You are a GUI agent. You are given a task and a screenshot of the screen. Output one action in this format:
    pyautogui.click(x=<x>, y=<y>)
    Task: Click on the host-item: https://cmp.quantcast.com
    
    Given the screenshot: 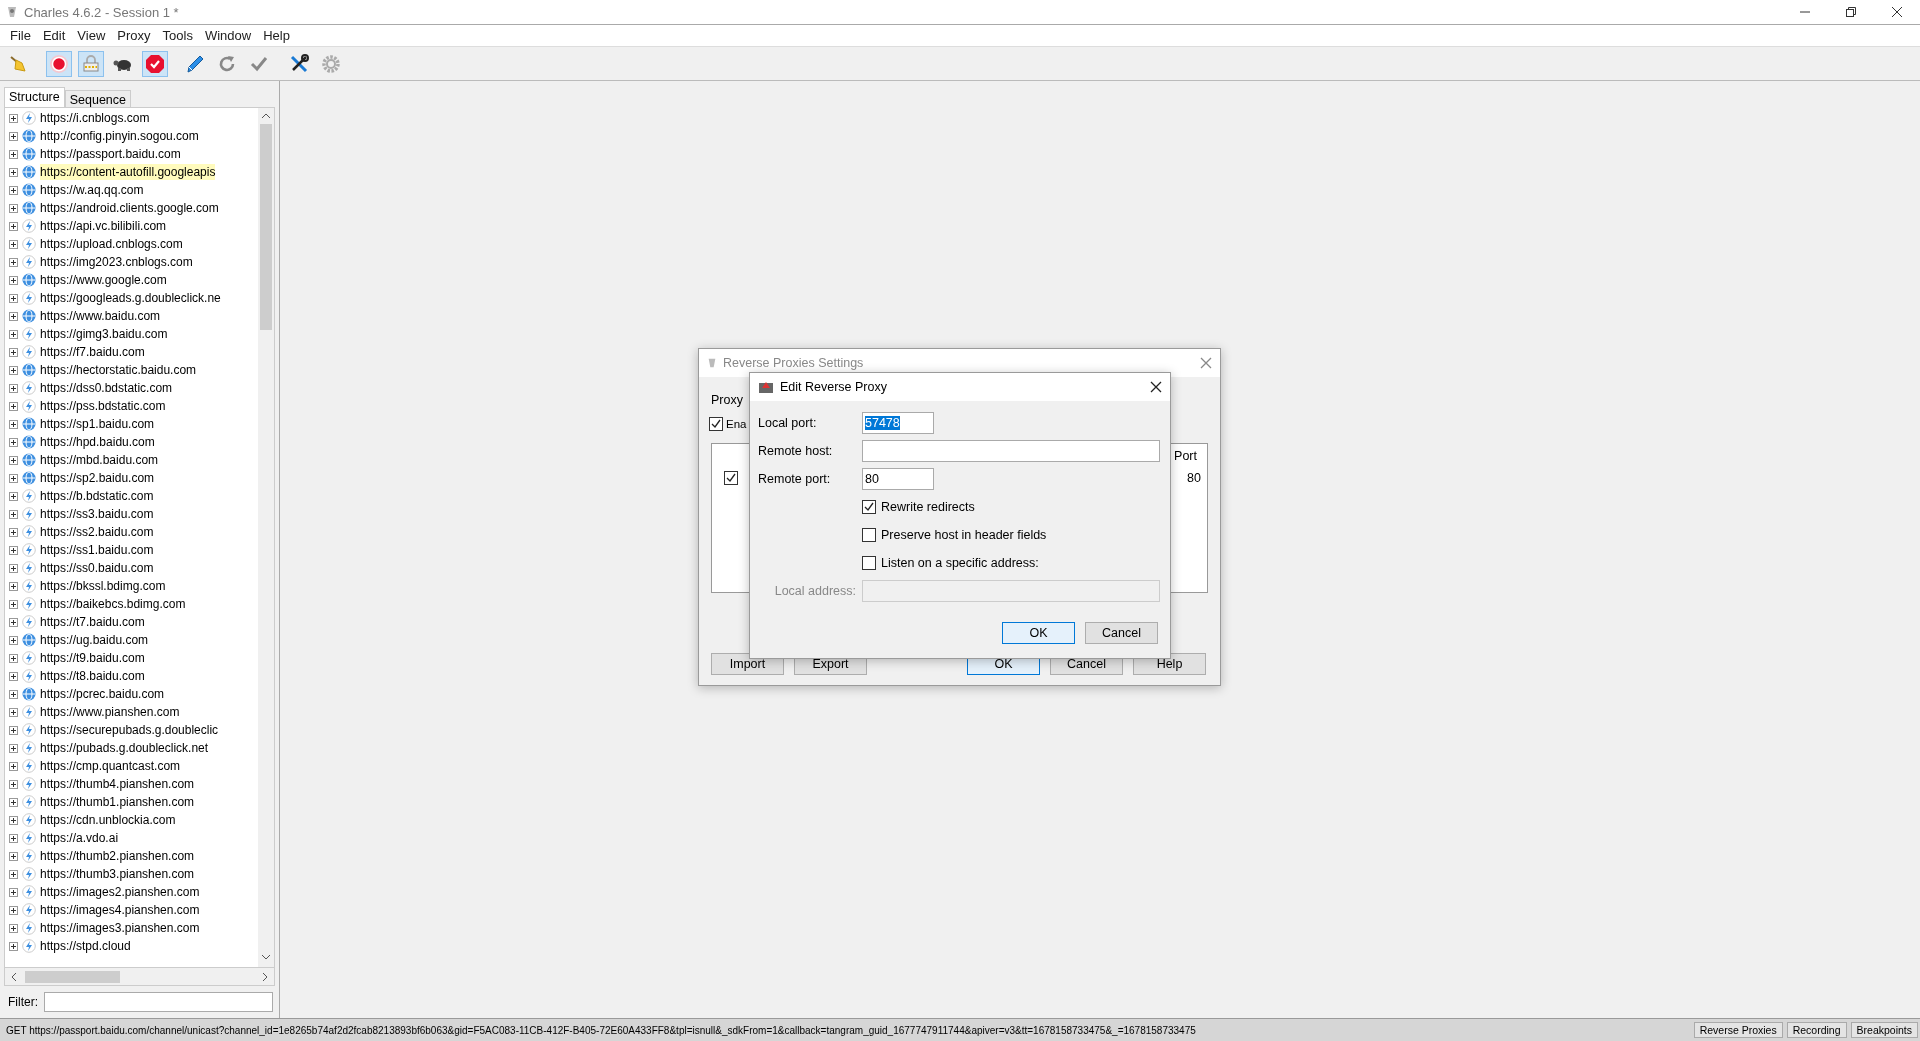 What is the action you would take?
    pyautogui.click(x=110, y=766)
    